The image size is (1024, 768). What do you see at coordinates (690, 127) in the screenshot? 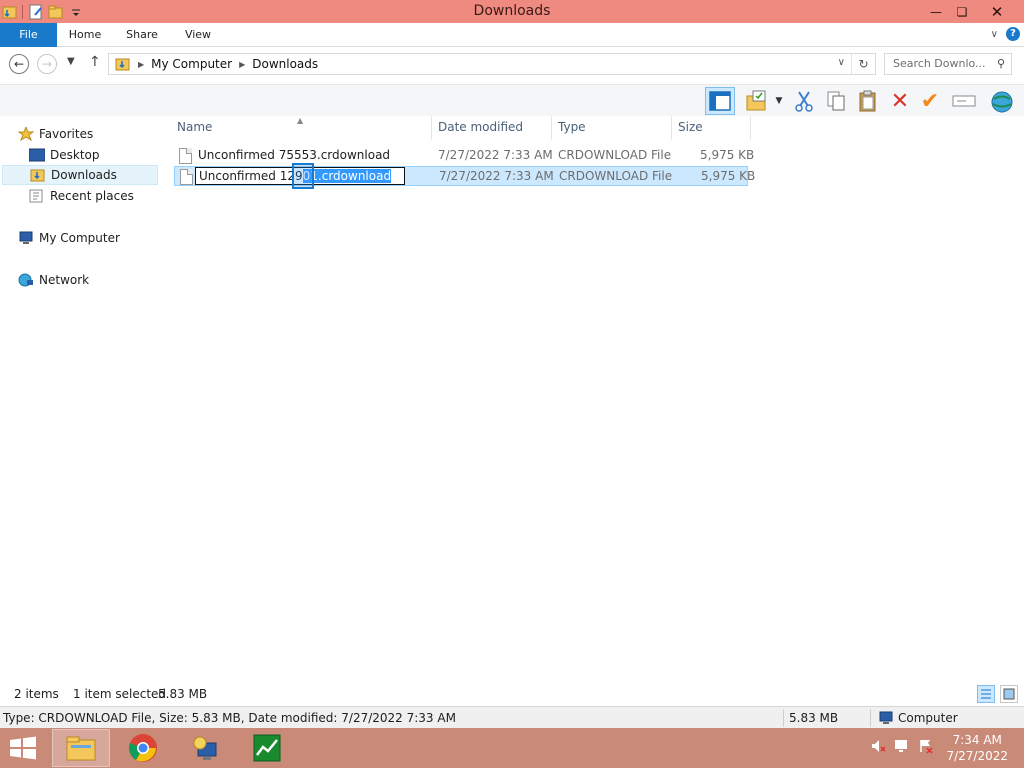
I see `column-header-size: Size` at bounding box center [690, 127].